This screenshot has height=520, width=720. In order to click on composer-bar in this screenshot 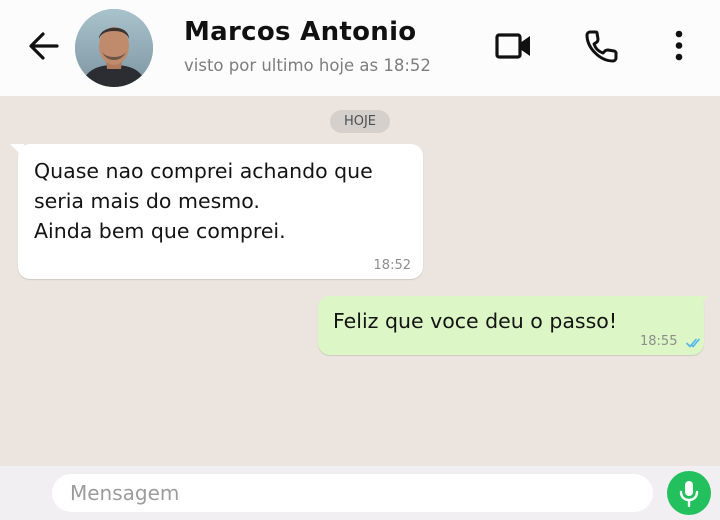, I will do `click(360, 493)`.